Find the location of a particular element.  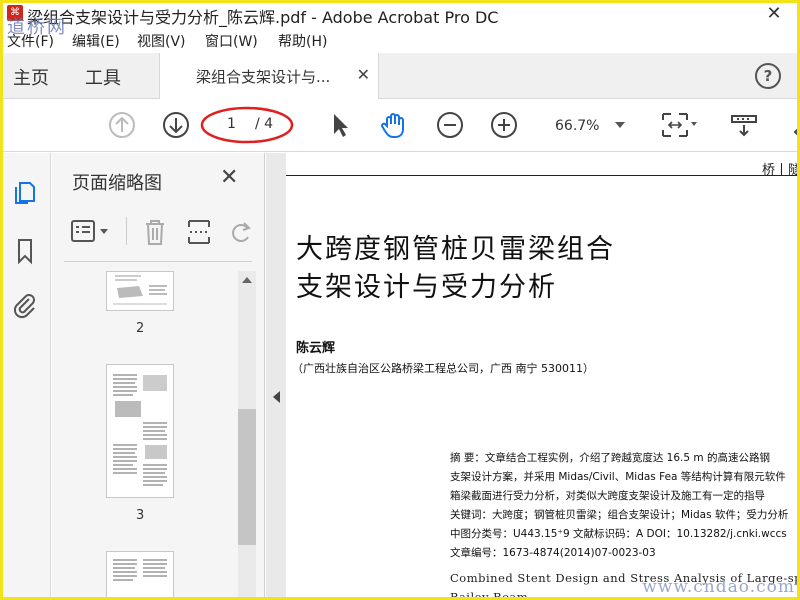

keywords-line: 关键词：大跨度；钢管桩贝雷梁；组合支架设计；Midas 软件；受力分析 is located at coordinates (619, 515).